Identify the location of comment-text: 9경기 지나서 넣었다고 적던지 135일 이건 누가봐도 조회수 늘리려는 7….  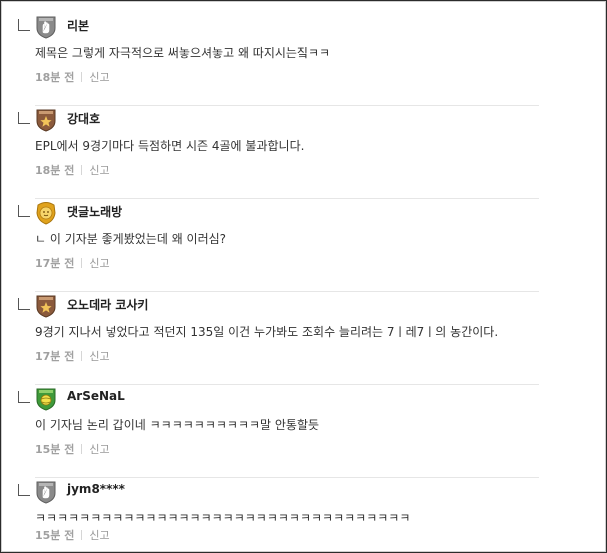
(267, 332).